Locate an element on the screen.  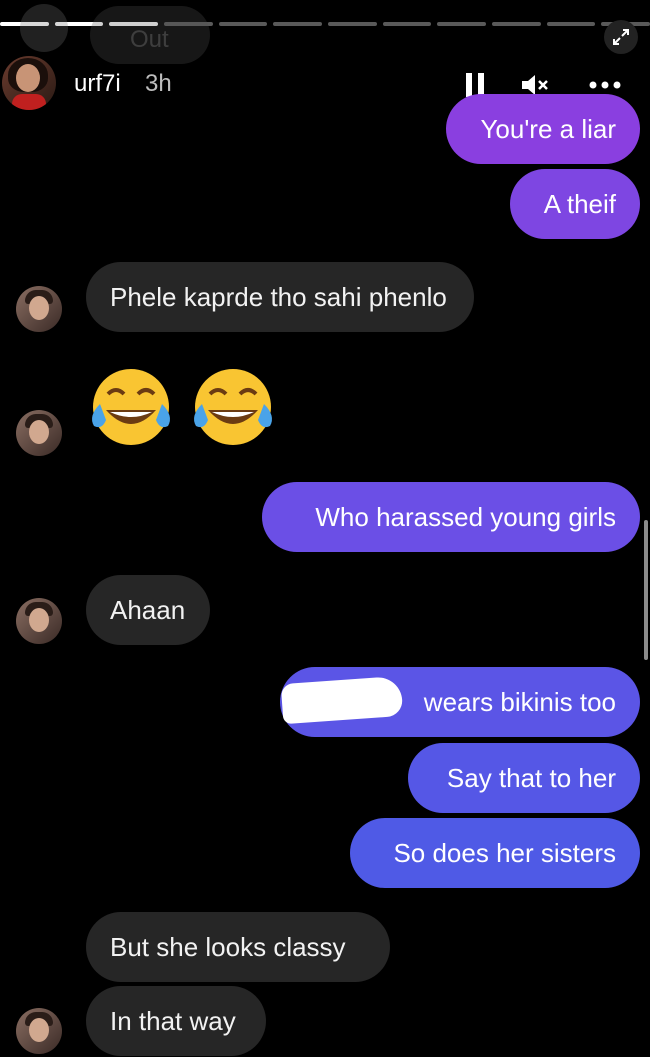
message-text: A theif is located at coordinates (579, 203).